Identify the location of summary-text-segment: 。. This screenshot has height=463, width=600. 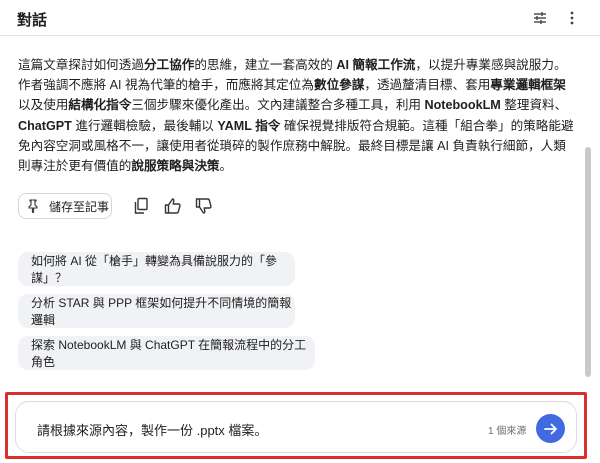
(226, 166).